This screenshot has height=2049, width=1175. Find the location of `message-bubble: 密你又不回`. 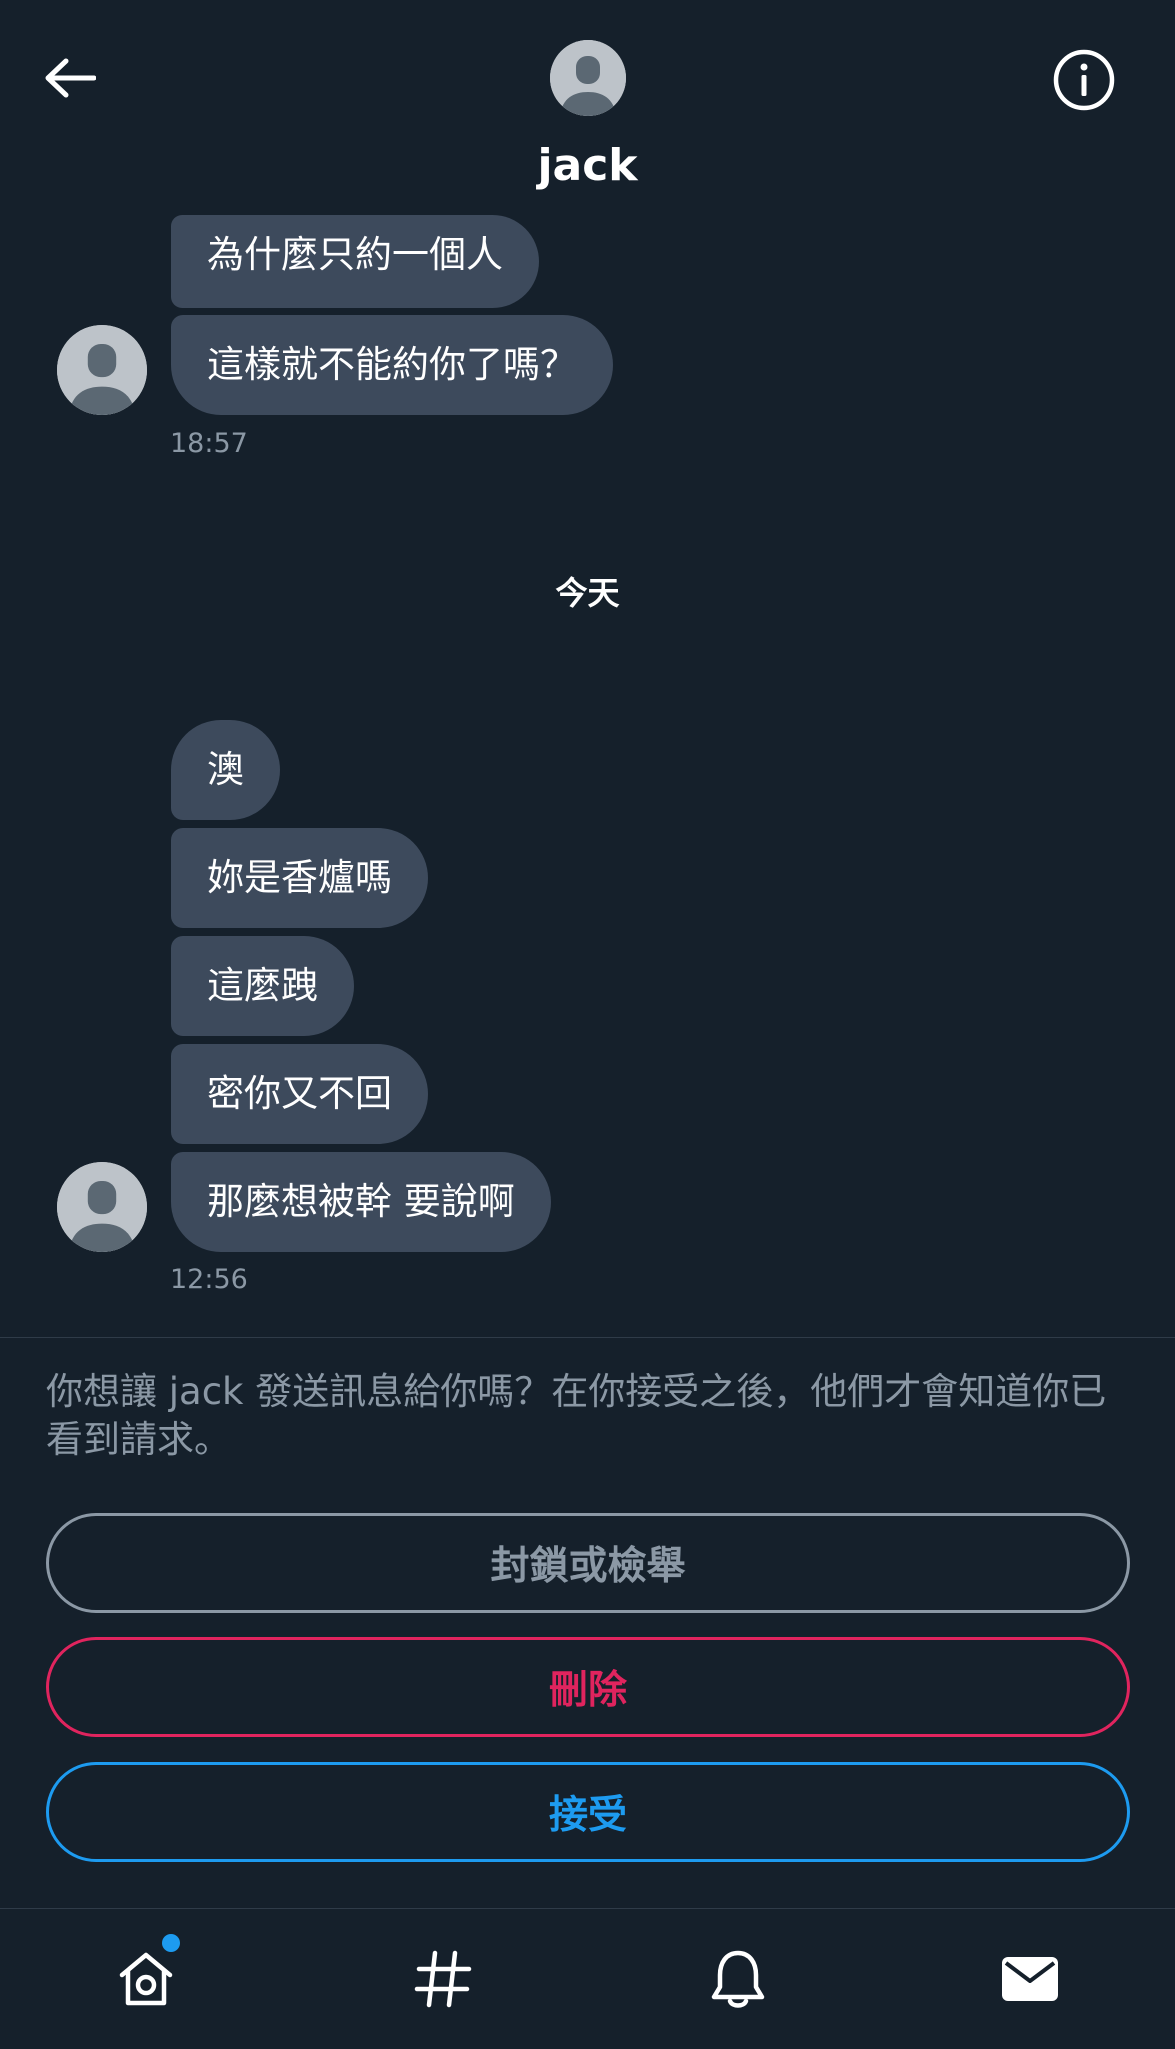

message-bubble: 密你又不回 is located at coordinates (299, 1094).